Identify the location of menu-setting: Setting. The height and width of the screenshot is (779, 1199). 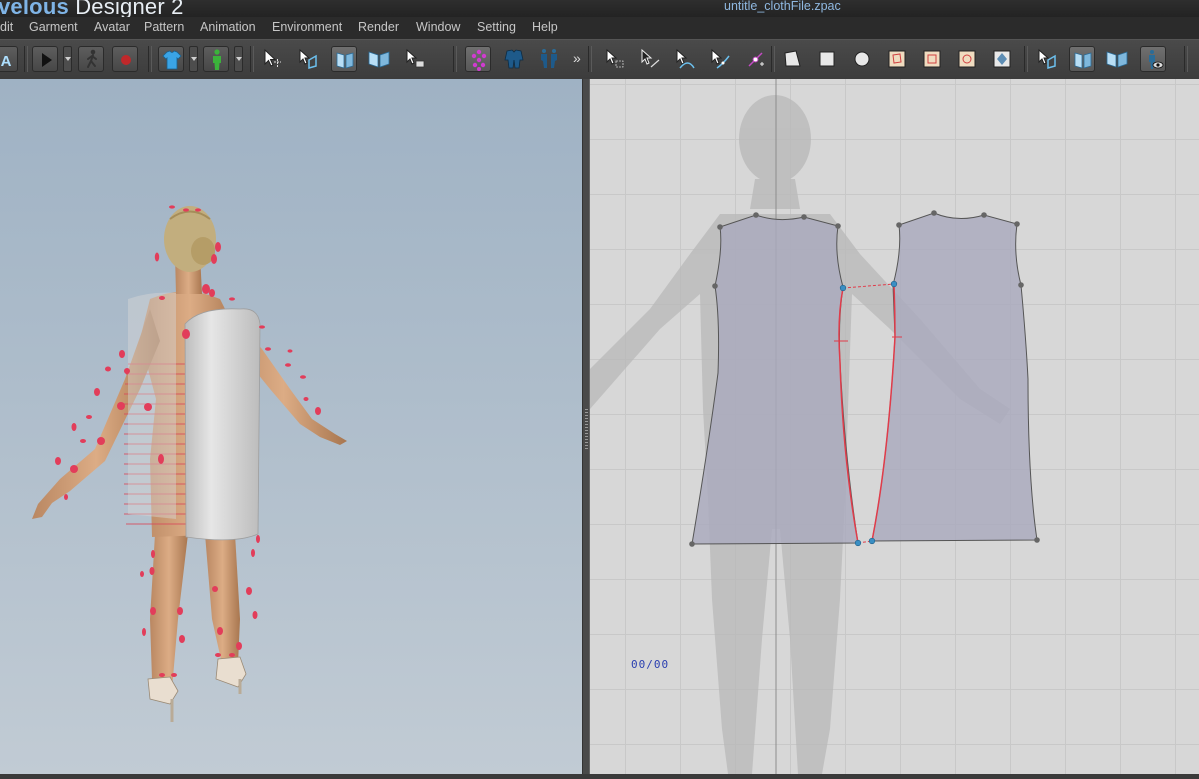
(496, 27).